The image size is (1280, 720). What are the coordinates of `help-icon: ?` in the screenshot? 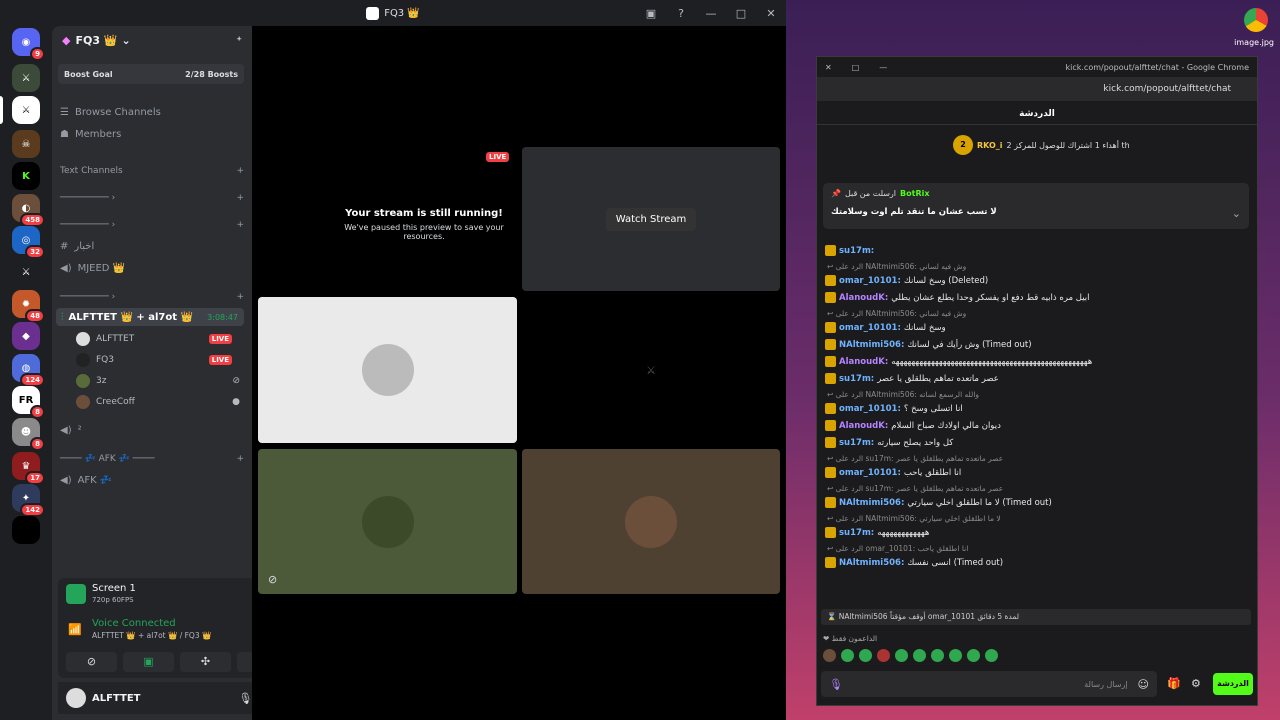 It's located at (681, 13).